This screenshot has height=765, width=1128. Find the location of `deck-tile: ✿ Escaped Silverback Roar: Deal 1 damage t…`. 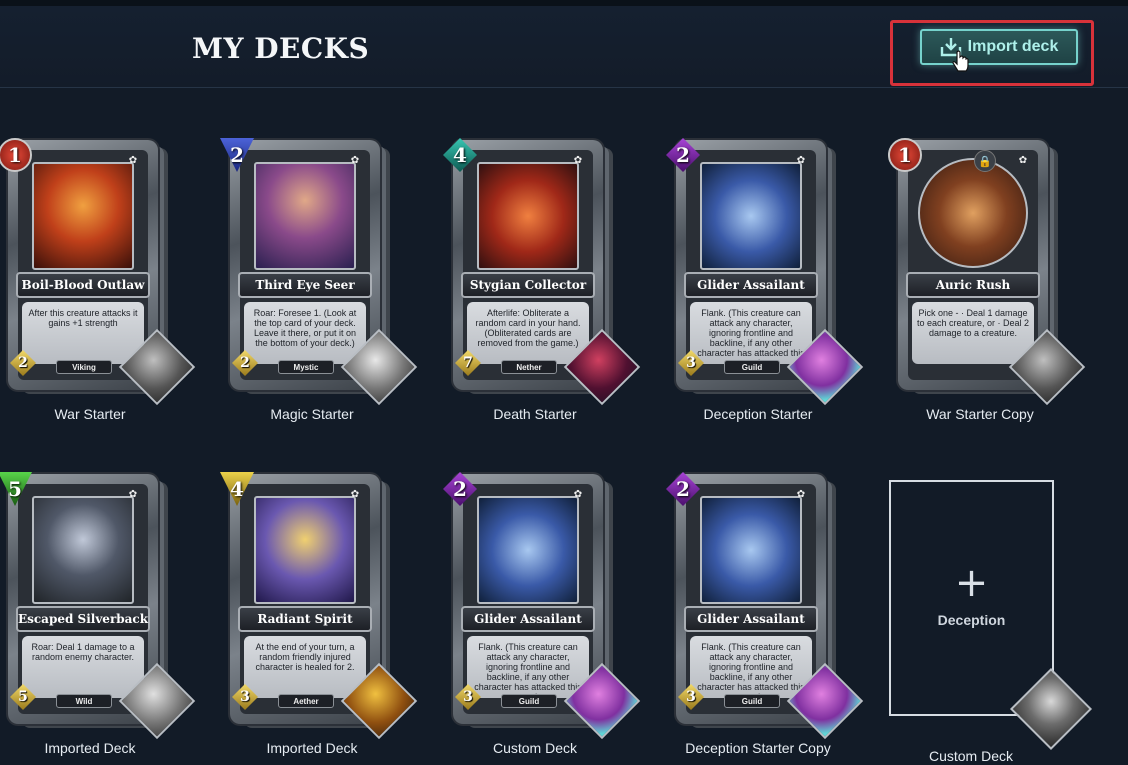

deck-tile: ✿ Escaped Silverback Roar: Deal 1 damage t… is located at coordinates (98, 608).